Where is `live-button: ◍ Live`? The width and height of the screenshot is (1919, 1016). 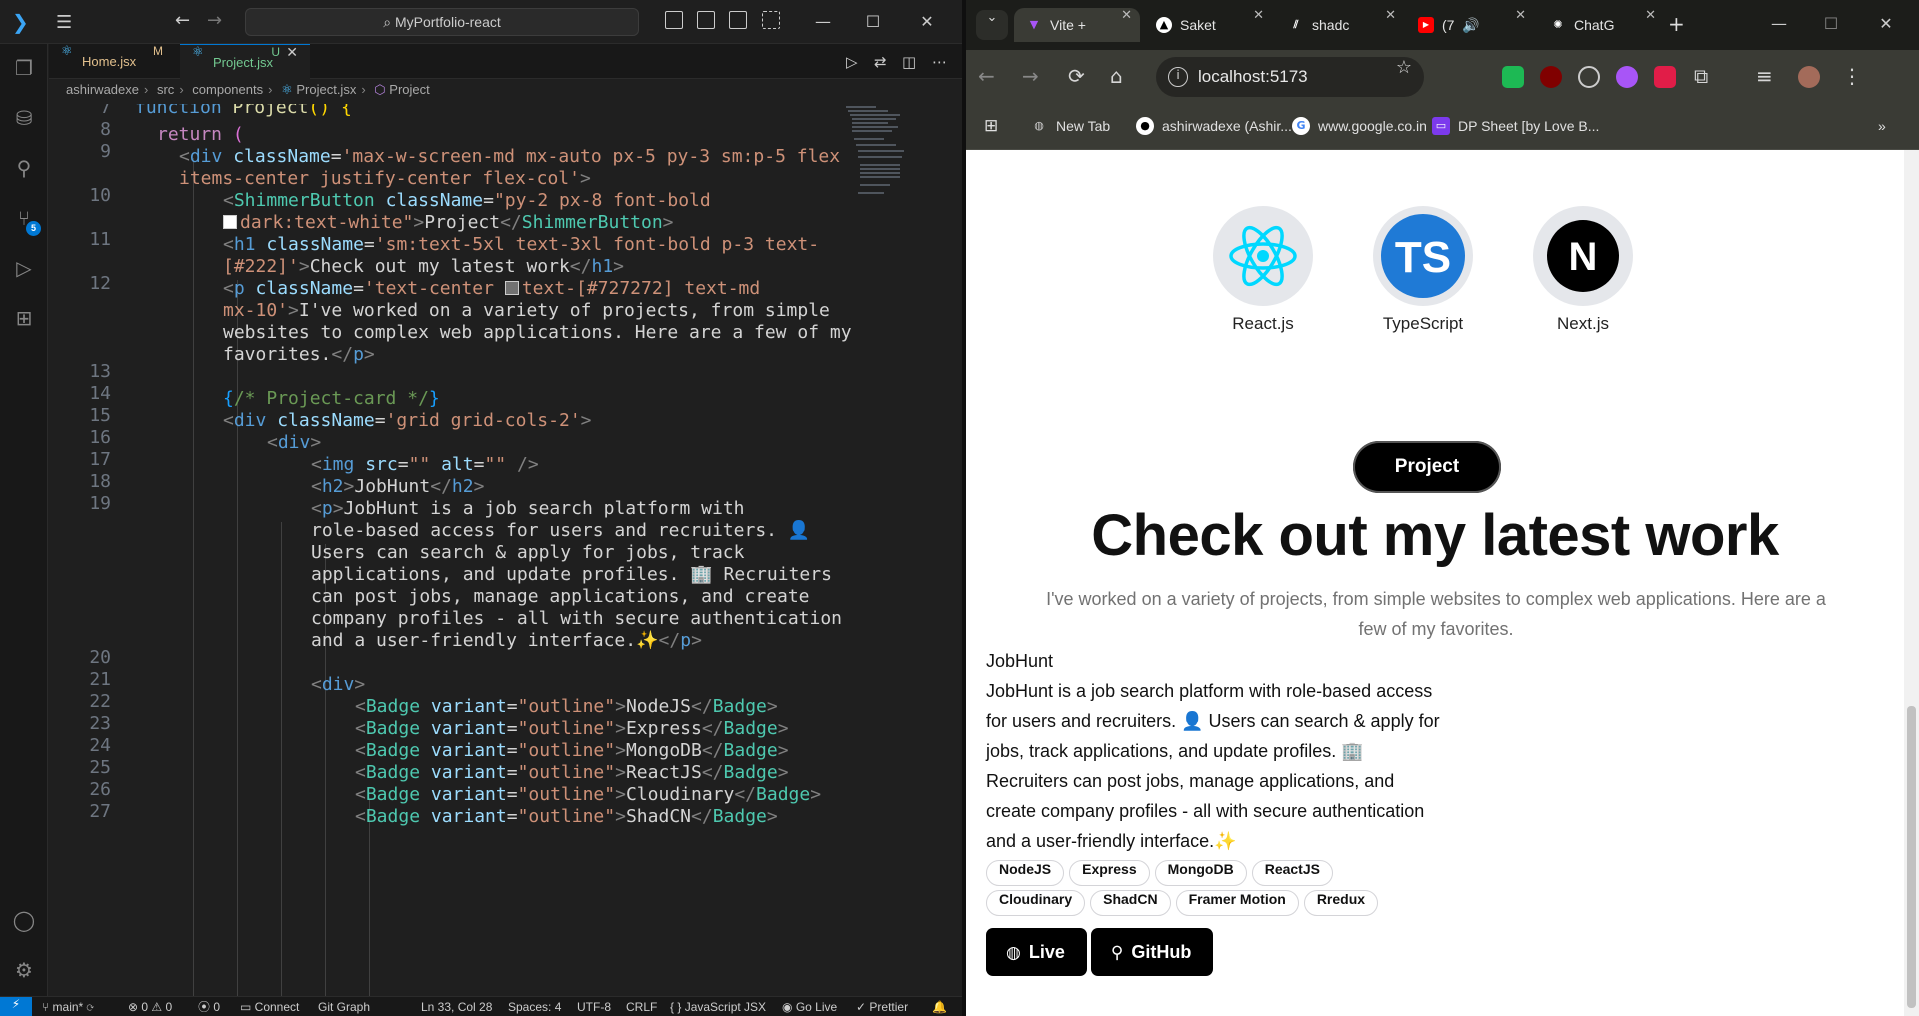 live-button: ◍ Live is located at coordinates (1036, 952).